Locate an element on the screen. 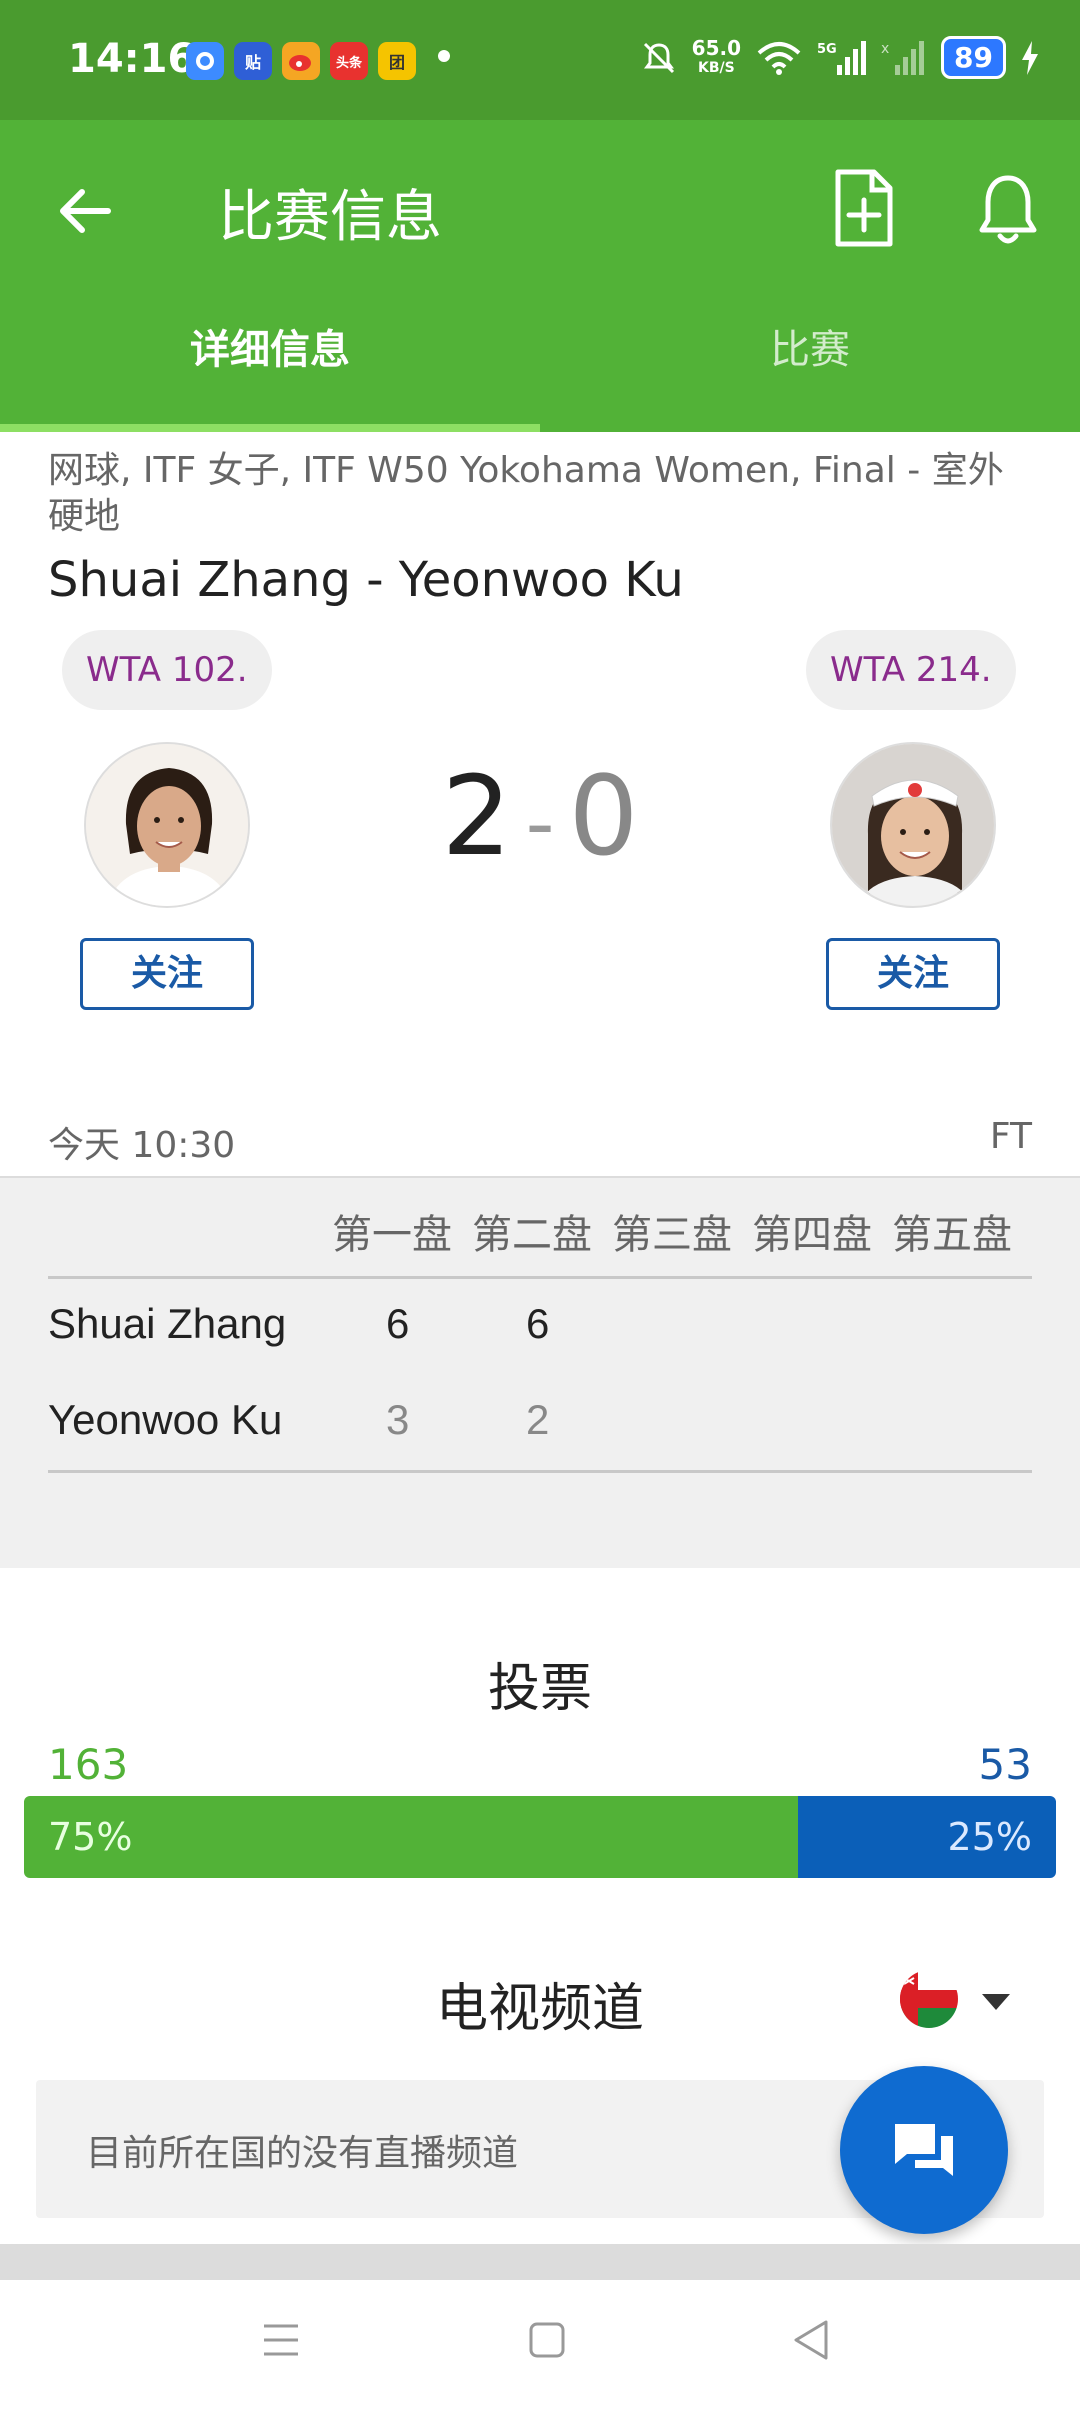 The image size is (1080, 2414). tab-match: 比赛 is located at coordinates (810, 366).